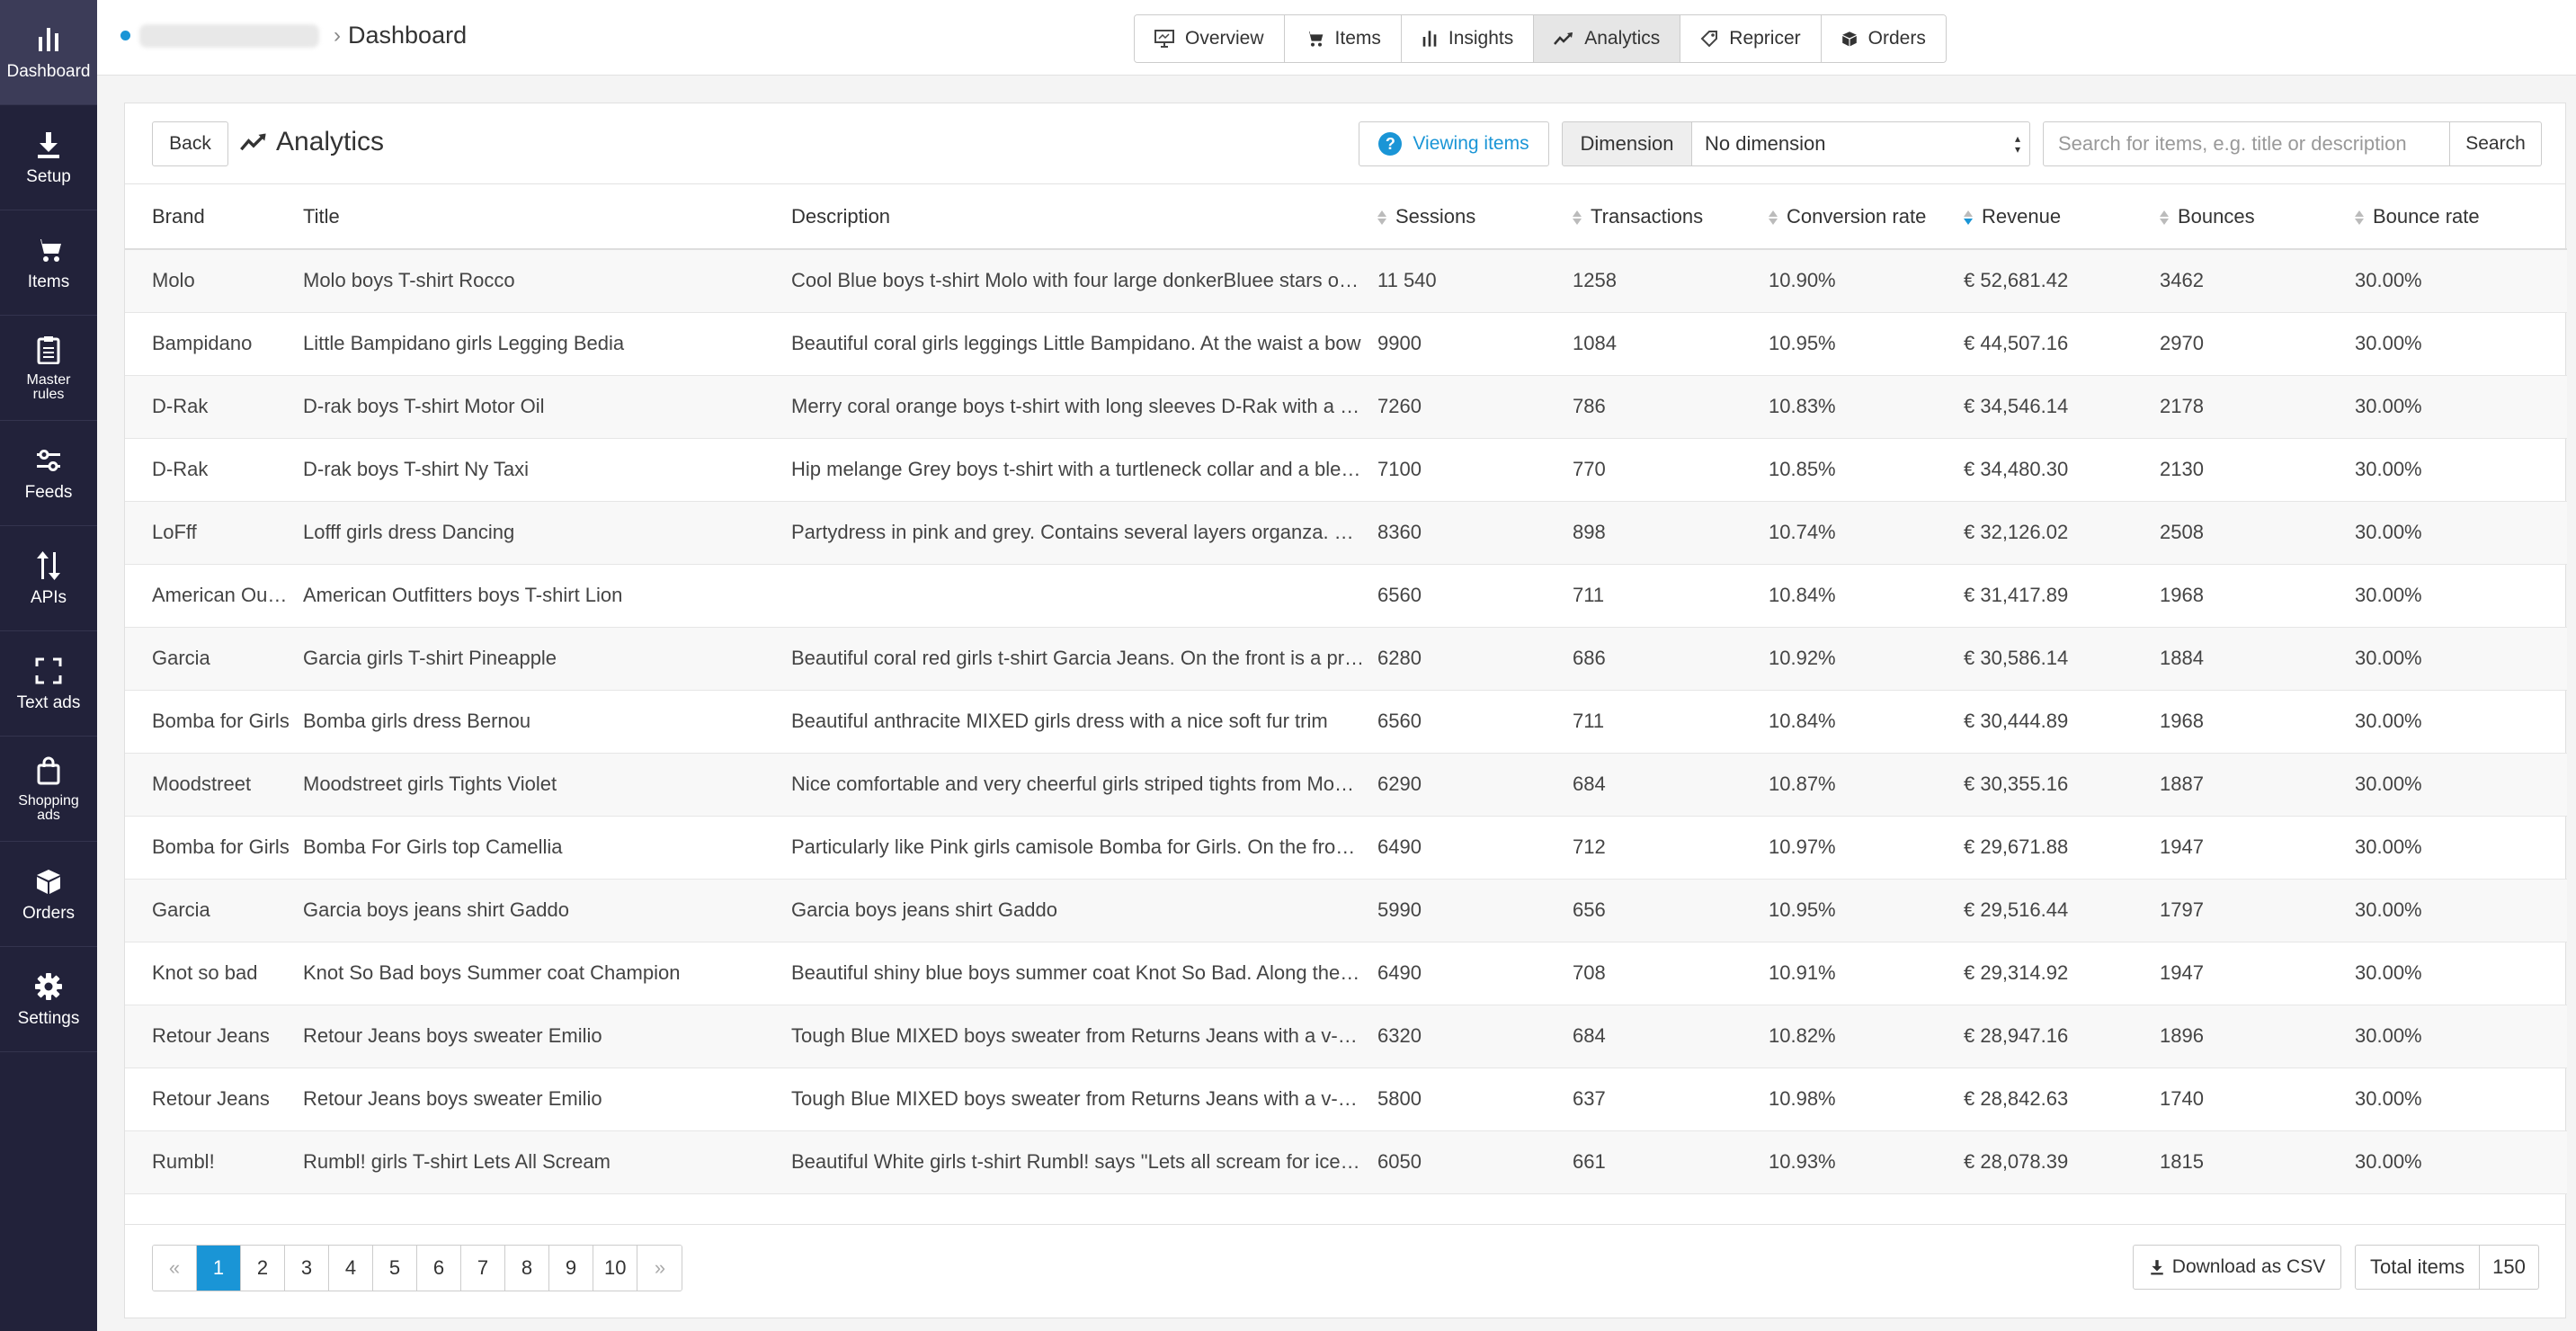  Describe the element at coordinates (1315, 39) in the screenshot. I see `cart-icon` at that location.